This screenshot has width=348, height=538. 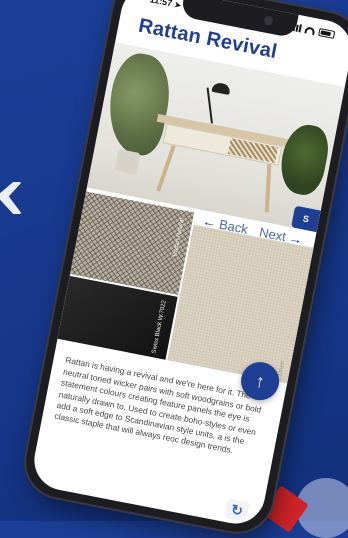 I want to click on chat-button: S, so click(x=306, y=219).